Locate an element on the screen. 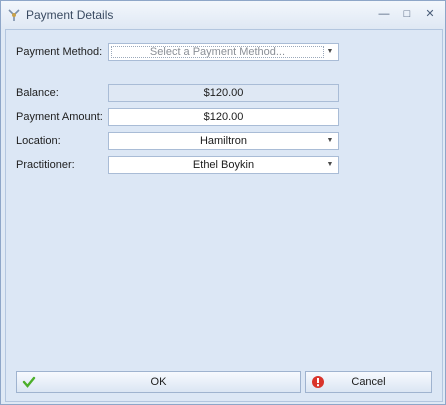  app-logo-icon is located at coordinates (14, 15).